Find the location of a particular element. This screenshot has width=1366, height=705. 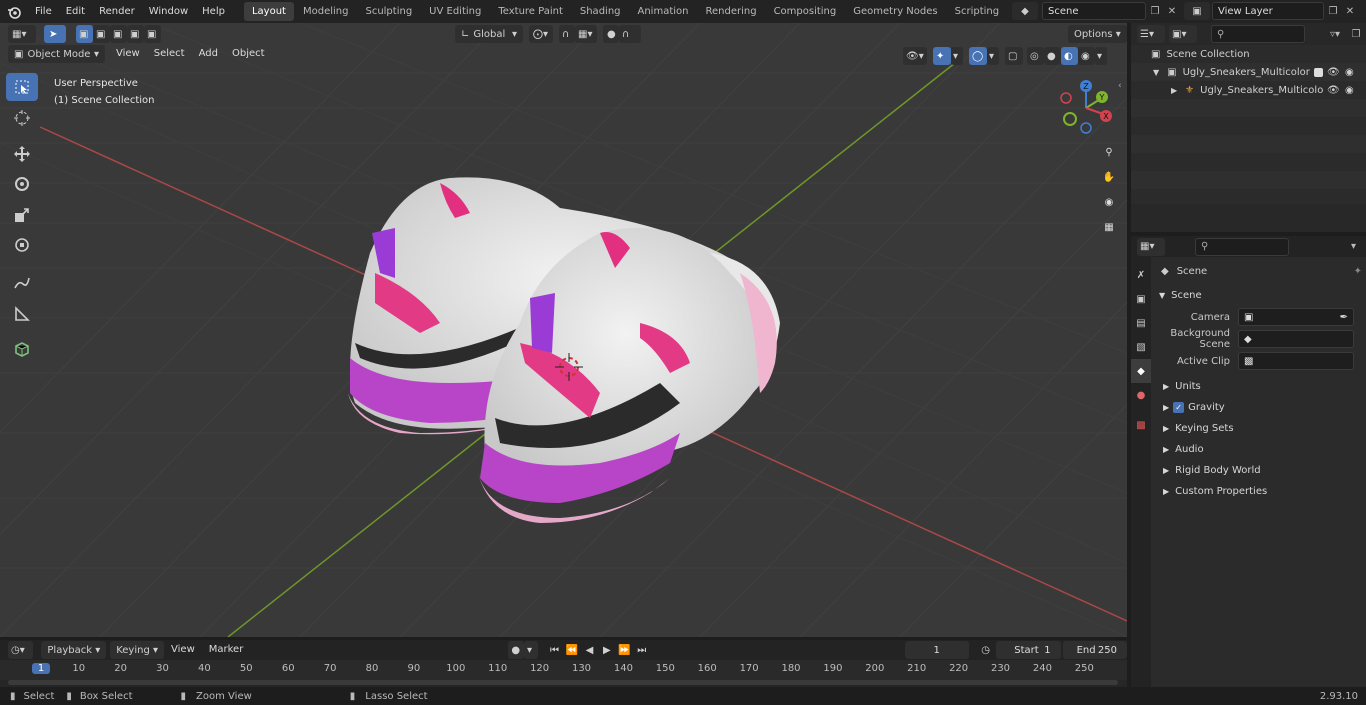

menu-file: File is located at coordinates (43, 11).